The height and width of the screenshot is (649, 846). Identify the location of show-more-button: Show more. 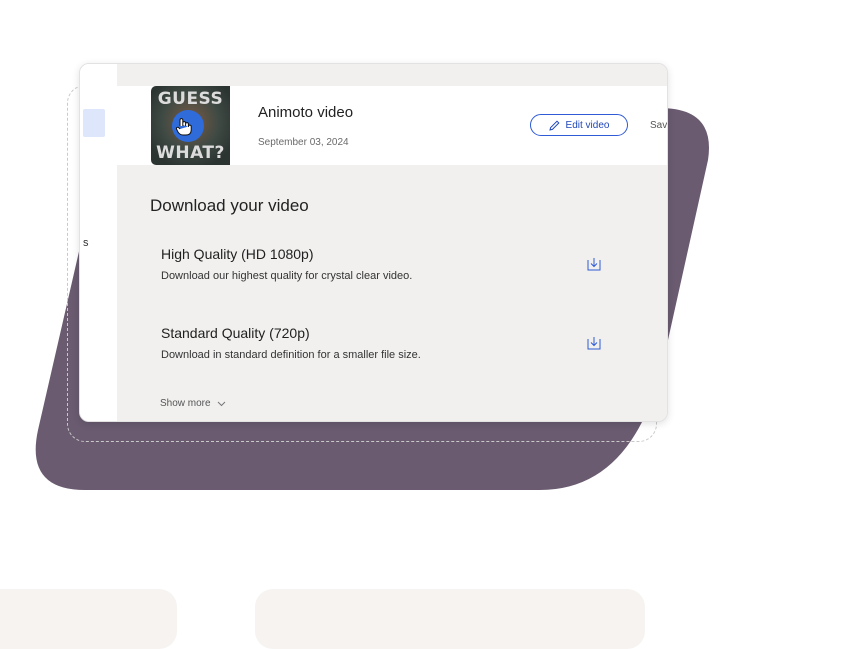
(193, 403).